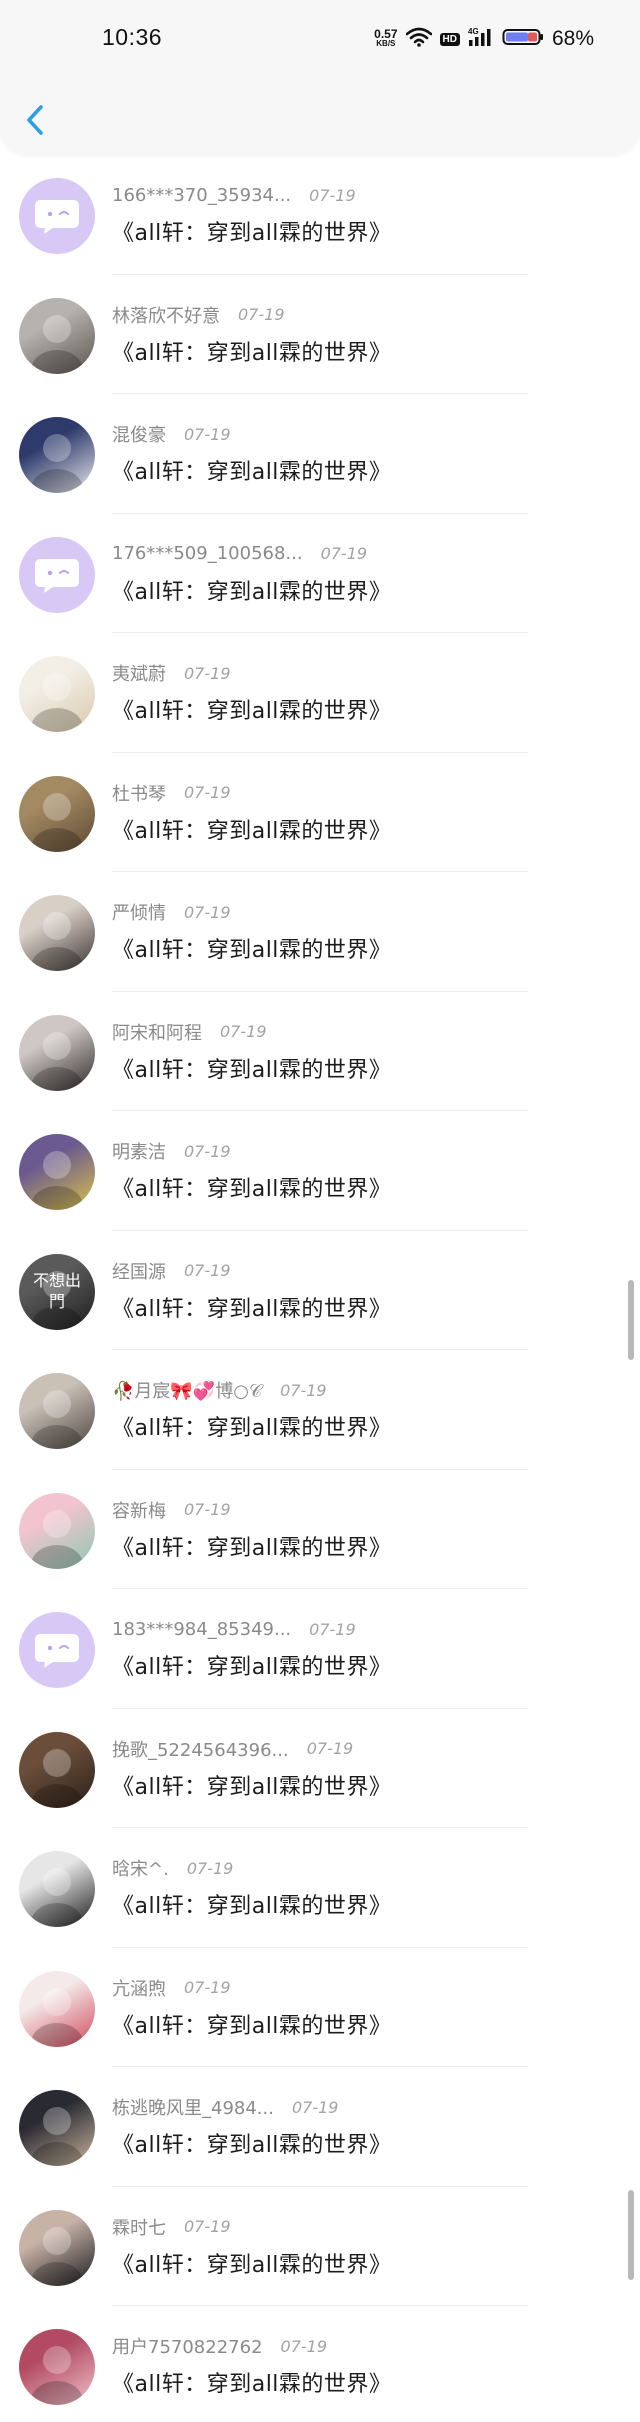 The height and width of the screenshot is (2422, 640). What do you see at coordinates (320, 454) in the screenshot?
I see `list-item: 混俊豪 07-19 《all轩：穿到all霖的世界》` at bounding box center [320, 454].